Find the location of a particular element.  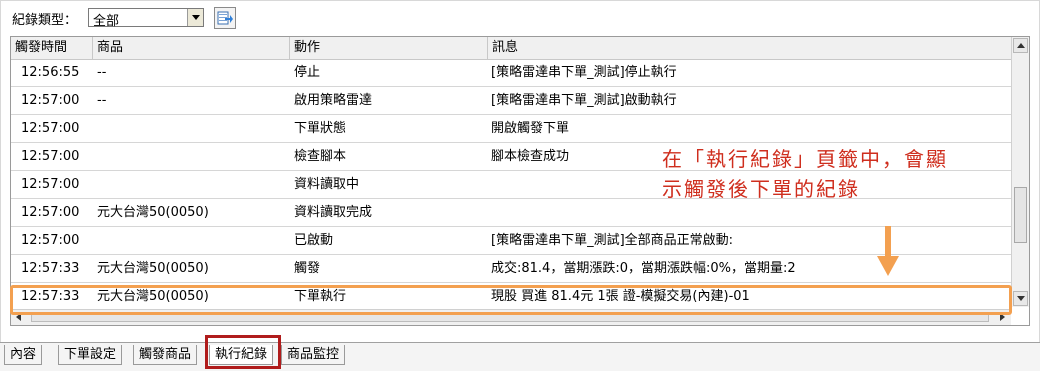

cell-time: 12:56:55 is located at coordinates (50, 72).